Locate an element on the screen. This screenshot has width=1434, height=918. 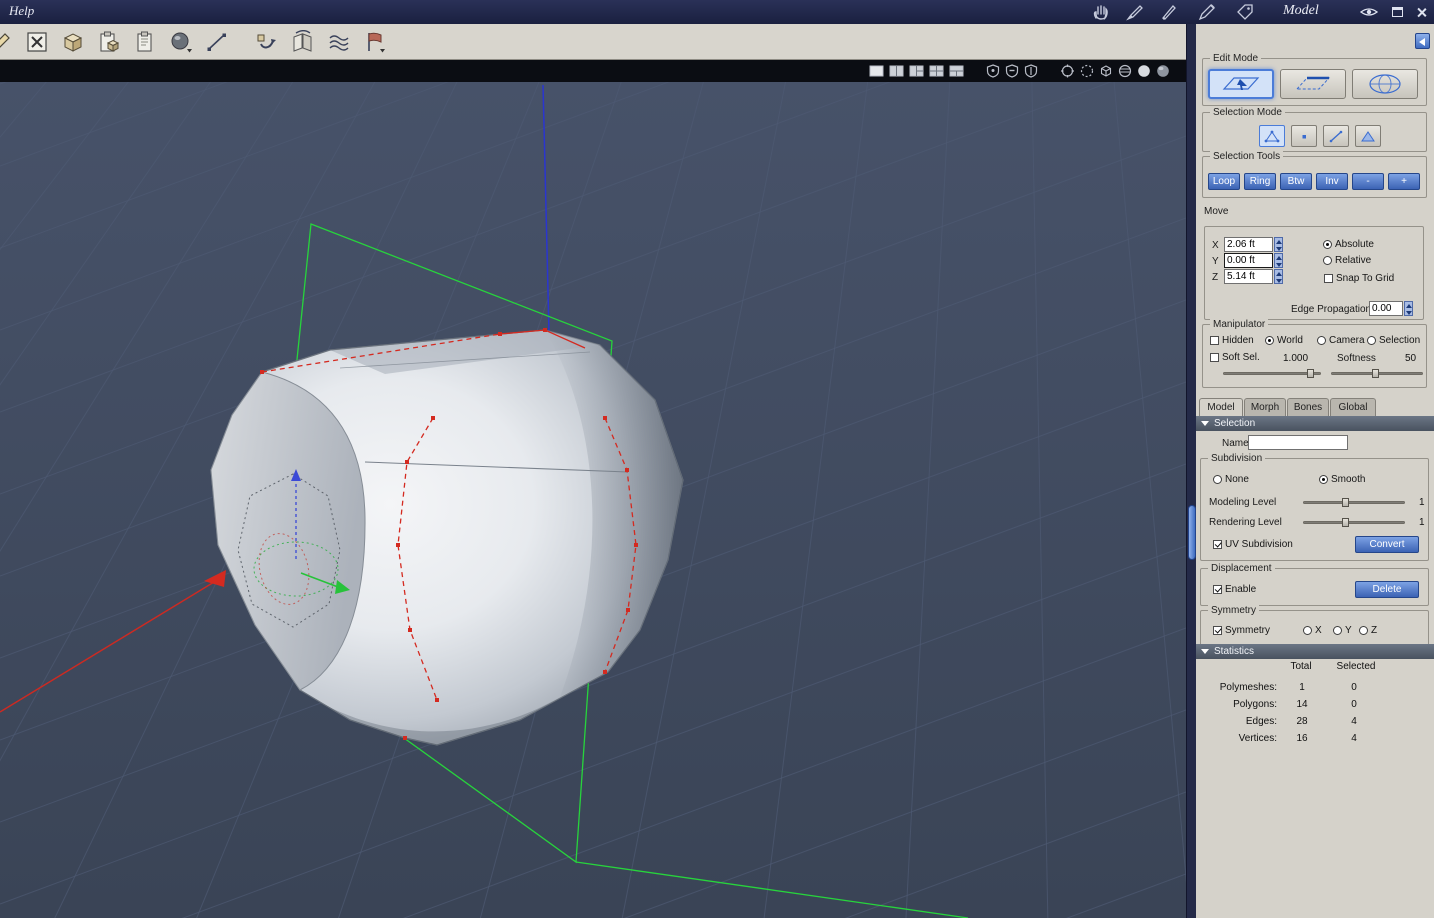
hand-icon is located at coordinates (1101, 12).